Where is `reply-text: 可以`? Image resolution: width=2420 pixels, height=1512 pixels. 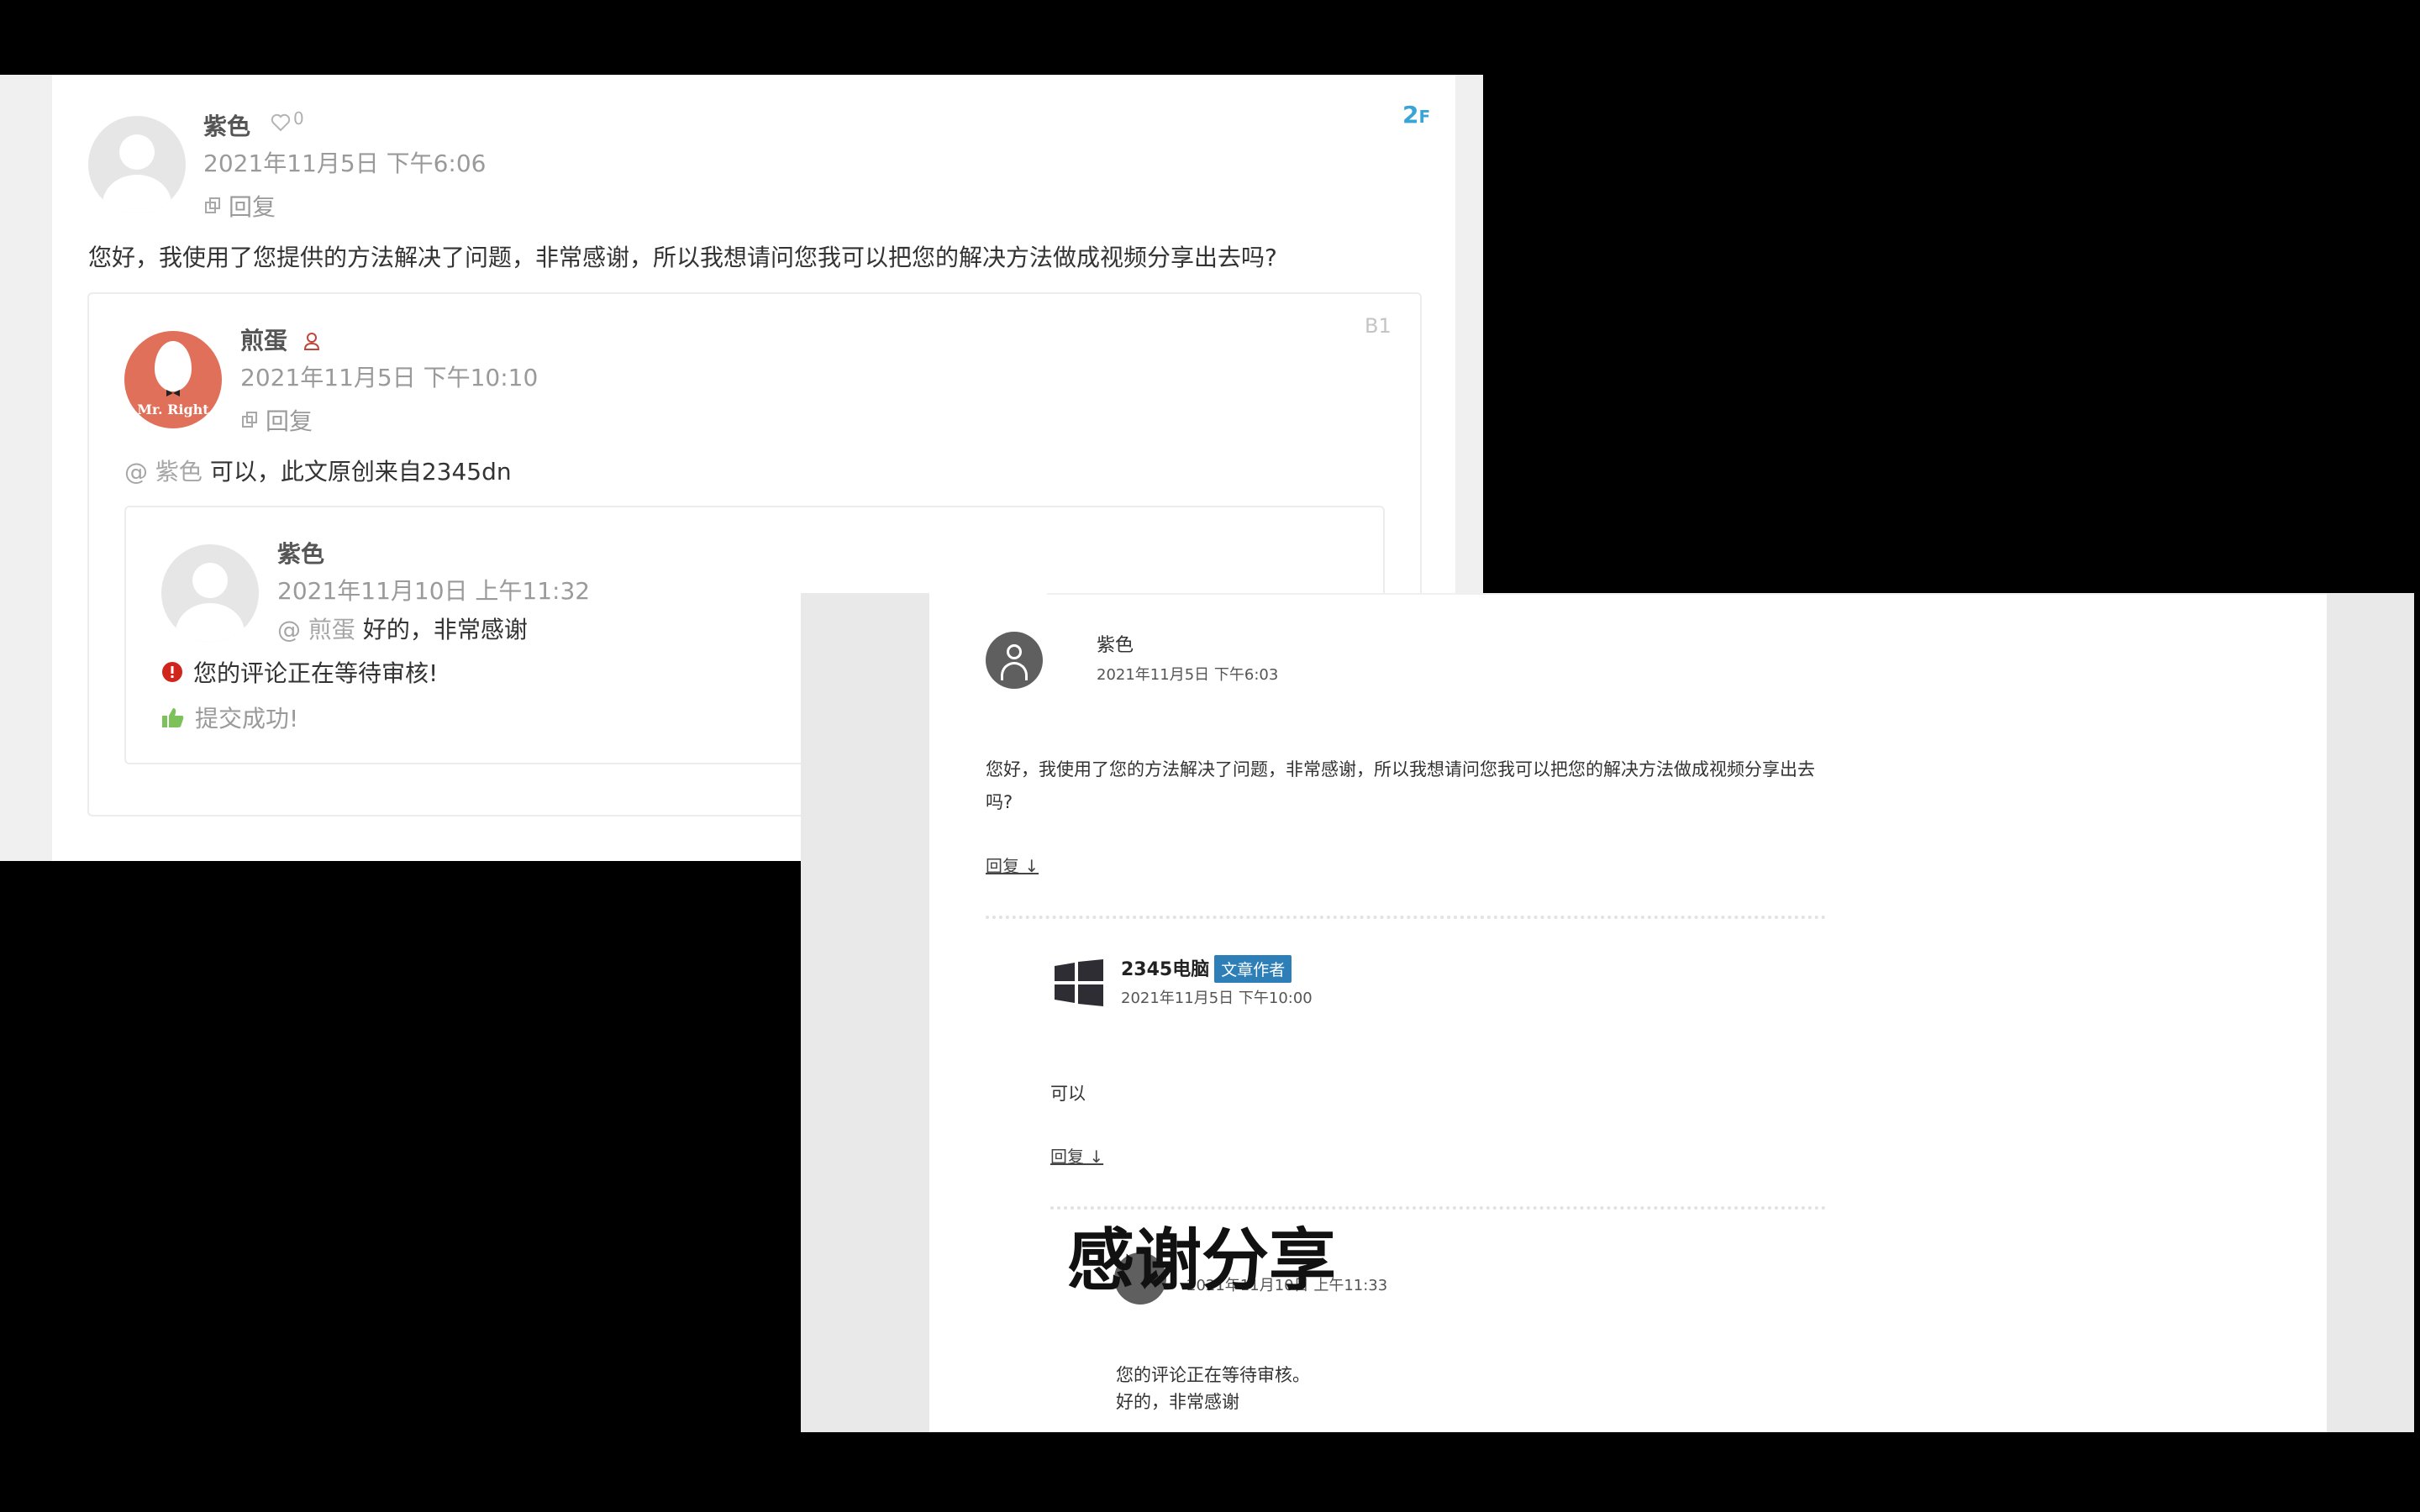 reply-text: 可以 is located at coordinates (1068, 1094).